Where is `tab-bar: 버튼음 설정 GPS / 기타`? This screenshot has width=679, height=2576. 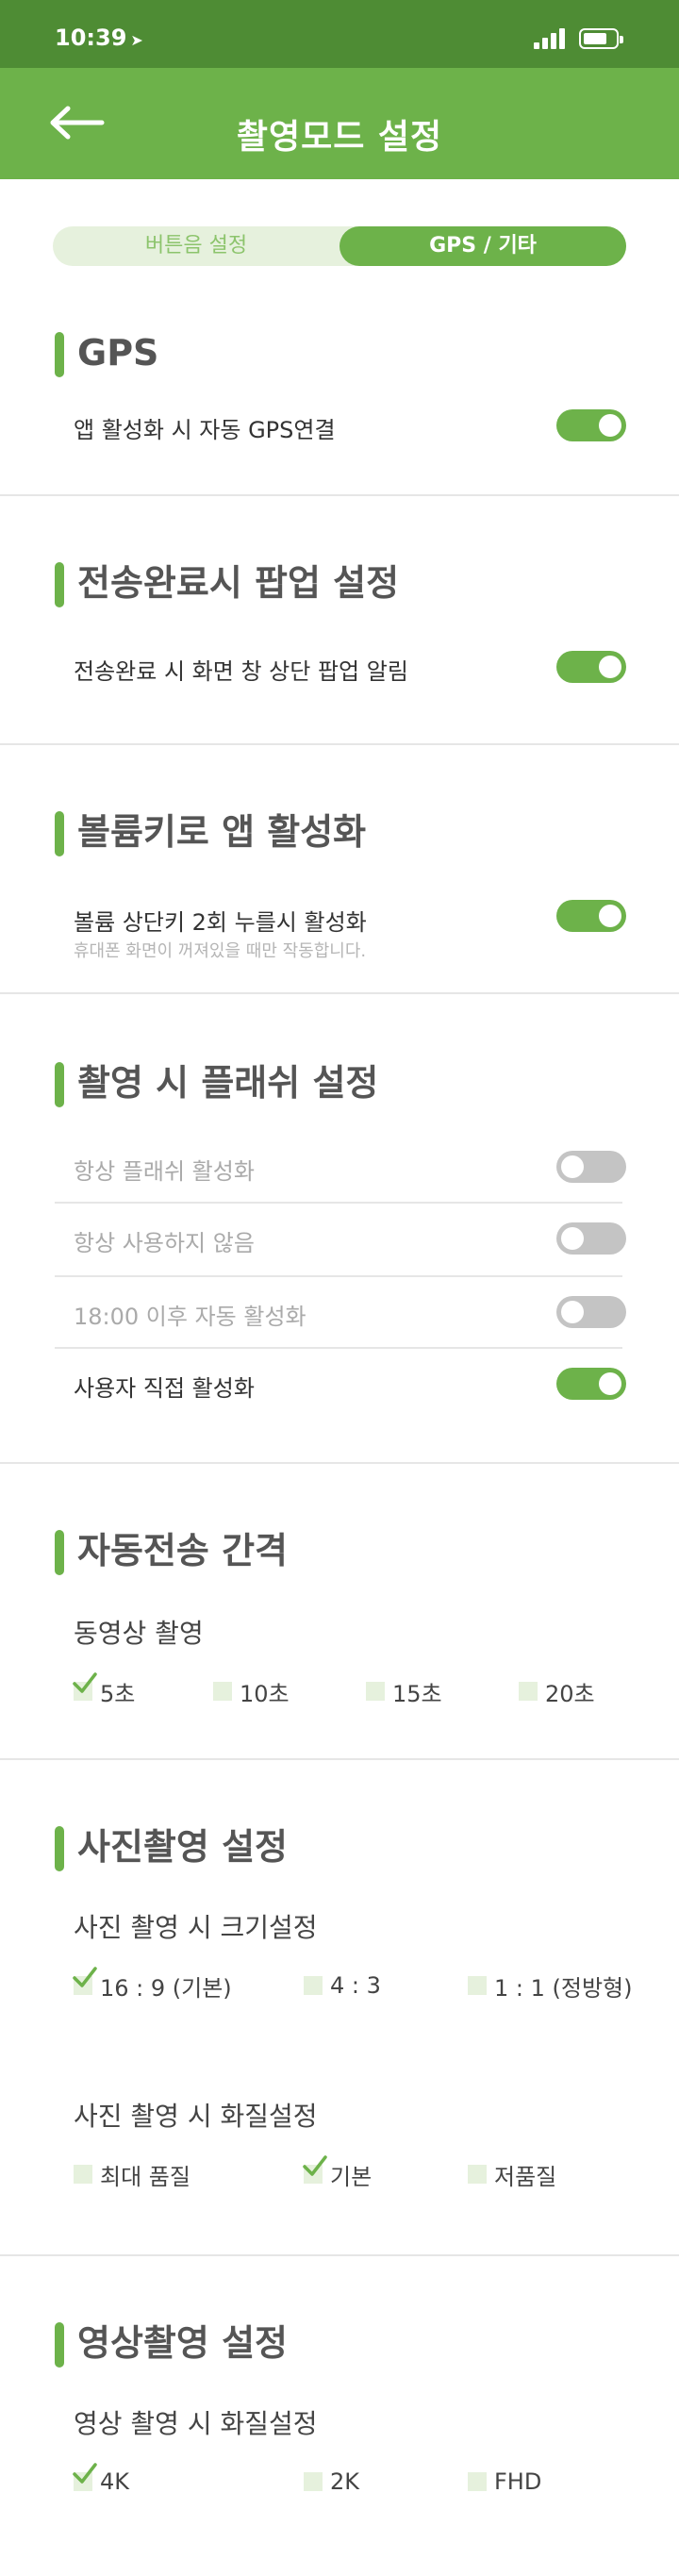 tab-bar: 버튼음 설정 GPS / 기타 is located at coordinates (339, 246).